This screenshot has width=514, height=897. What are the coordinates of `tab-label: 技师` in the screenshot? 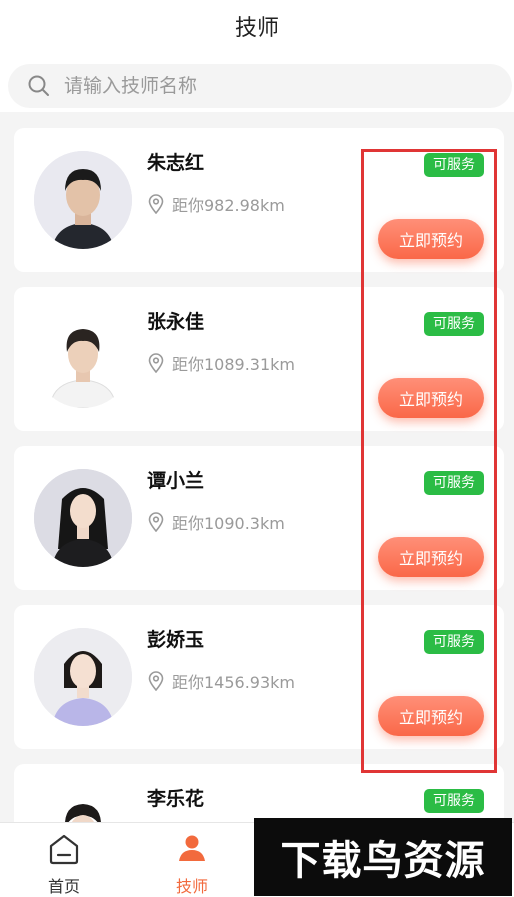 It's located at (191, 886).